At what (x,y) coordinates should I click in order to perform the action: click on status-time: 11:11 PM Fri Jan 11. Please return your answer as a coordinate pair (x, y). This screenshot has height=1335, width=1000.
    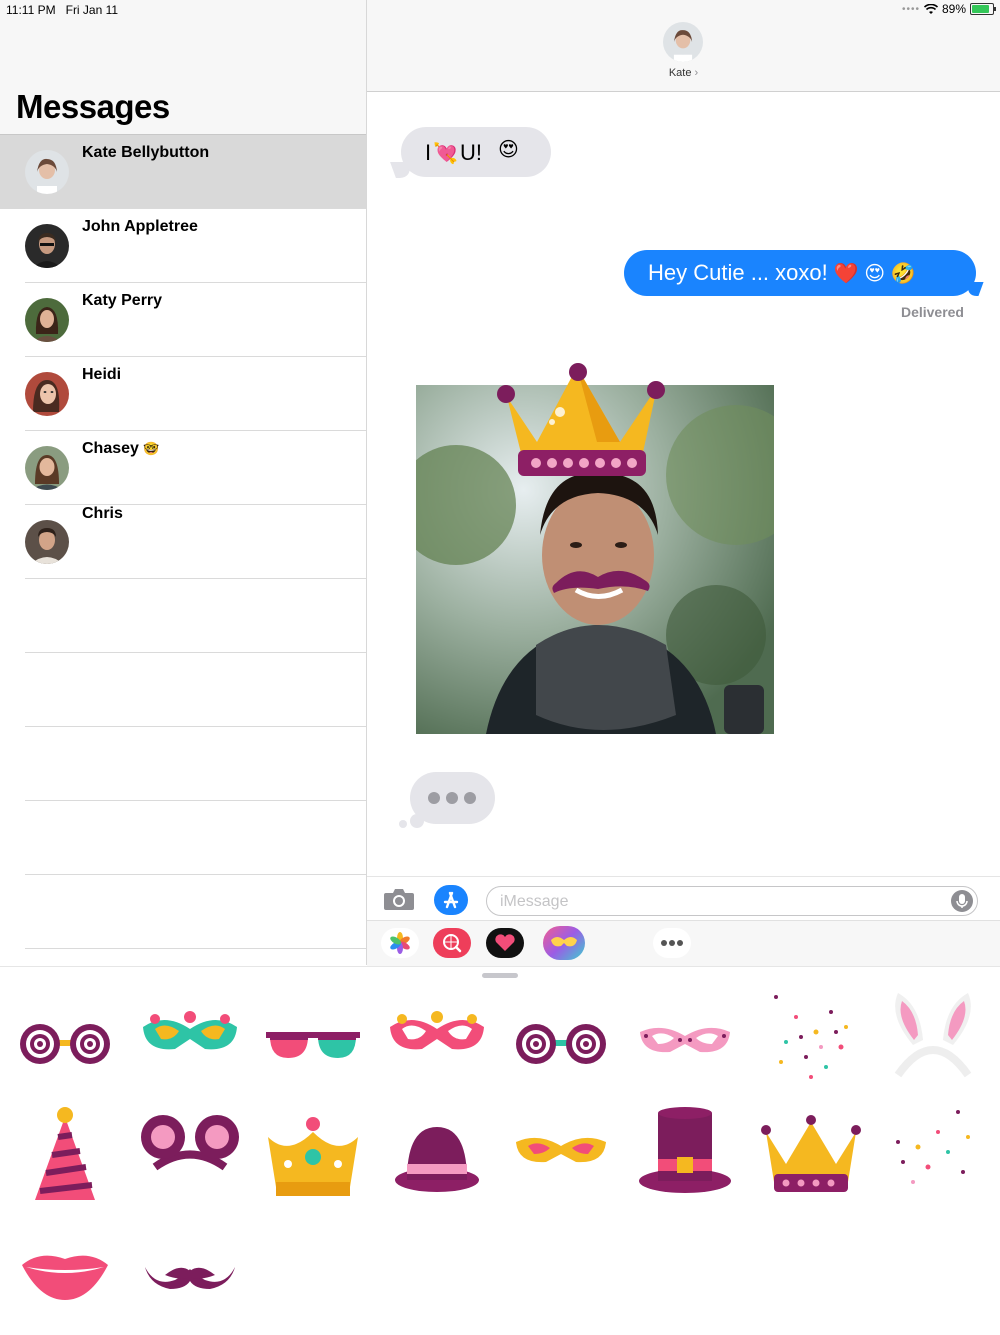
    Looking at the image, I should click on (62, 10).